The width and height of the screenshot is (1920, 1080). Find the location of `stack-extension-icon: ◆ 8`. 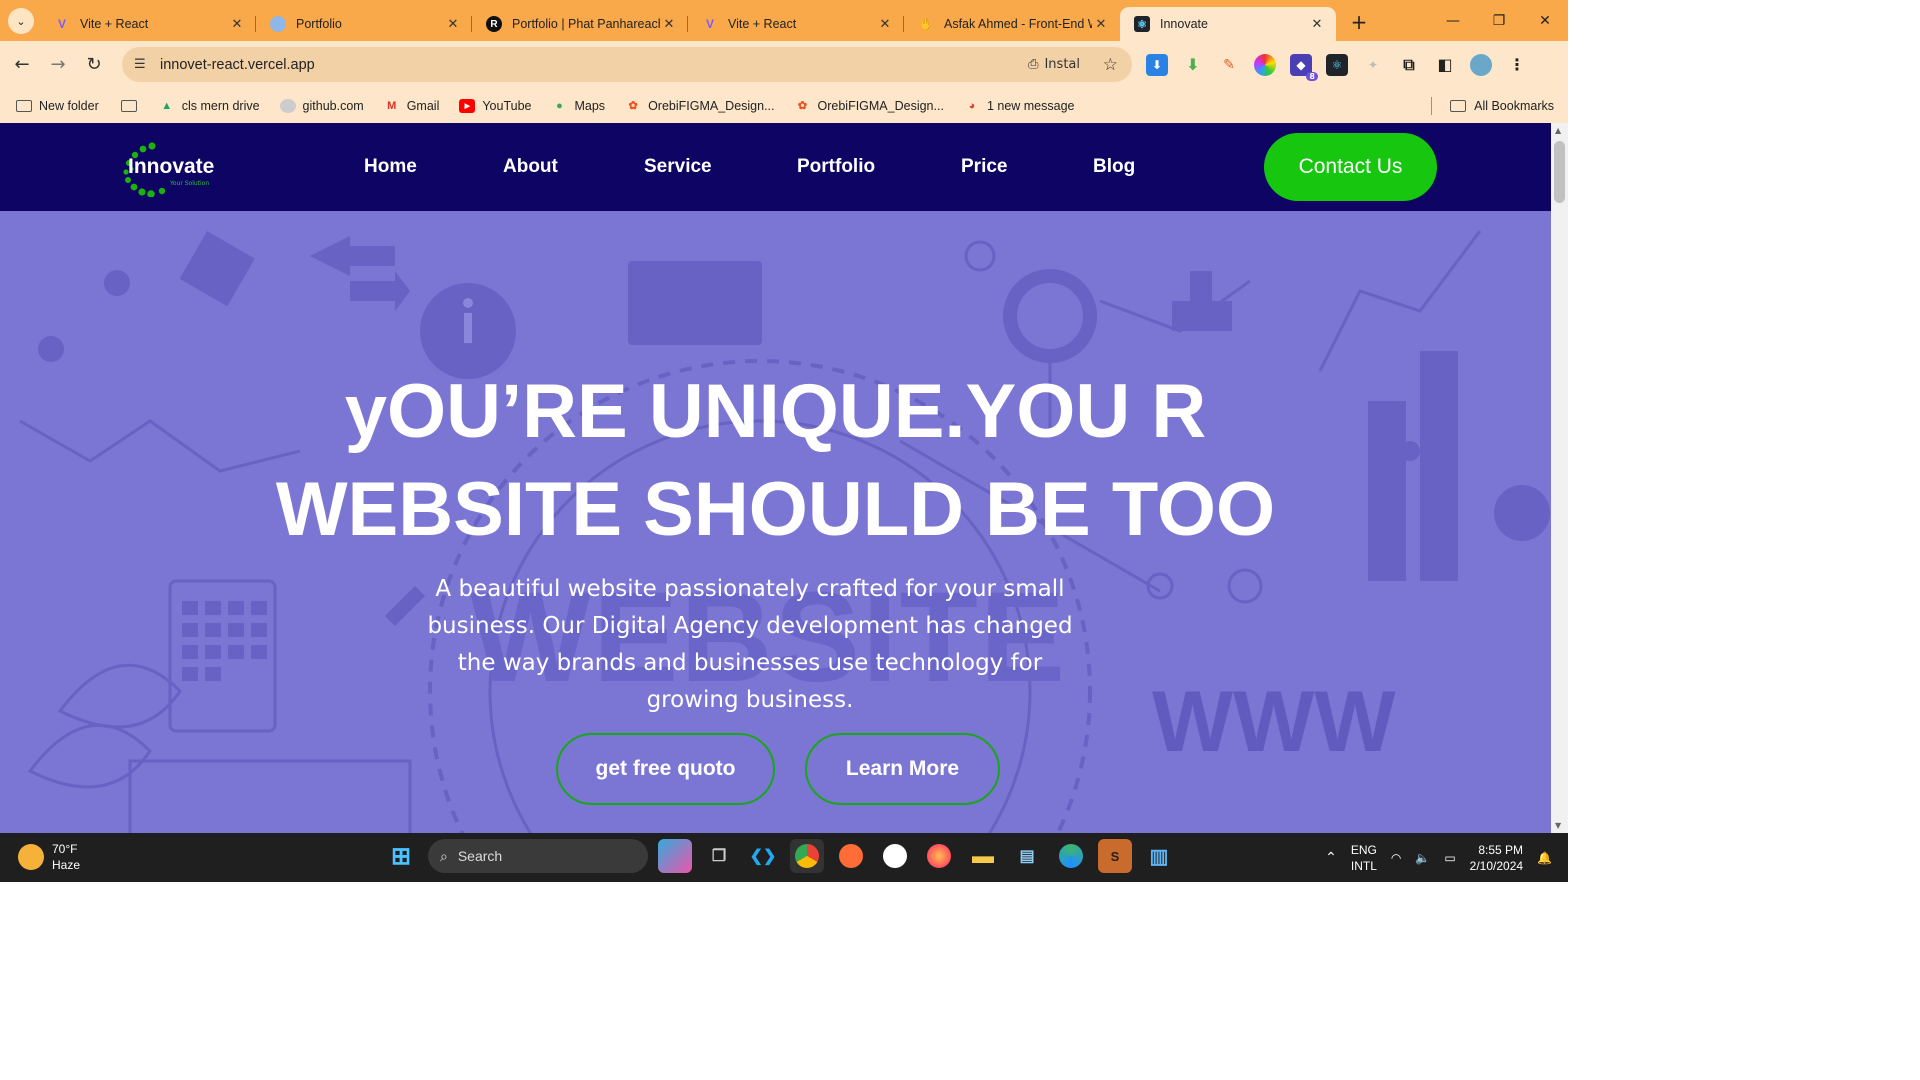

stack-extension-icon: ◆ 8 is located at coordinates (1304, 67).